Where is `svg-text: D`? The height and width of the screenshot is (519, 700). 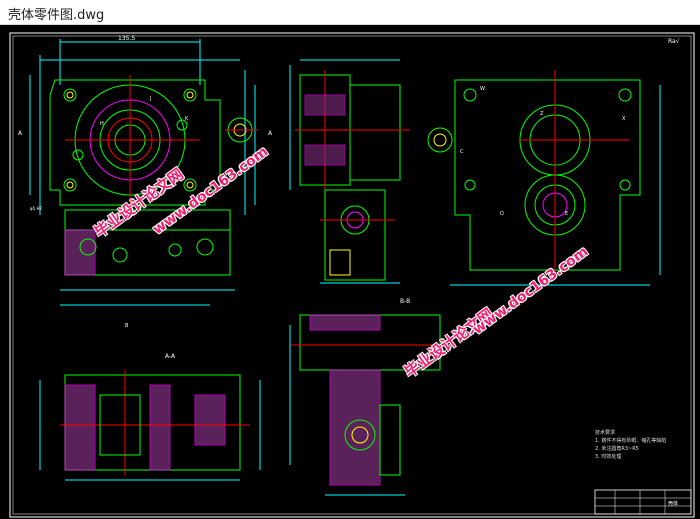 svg-text: D is located at coordinates (502, 214).